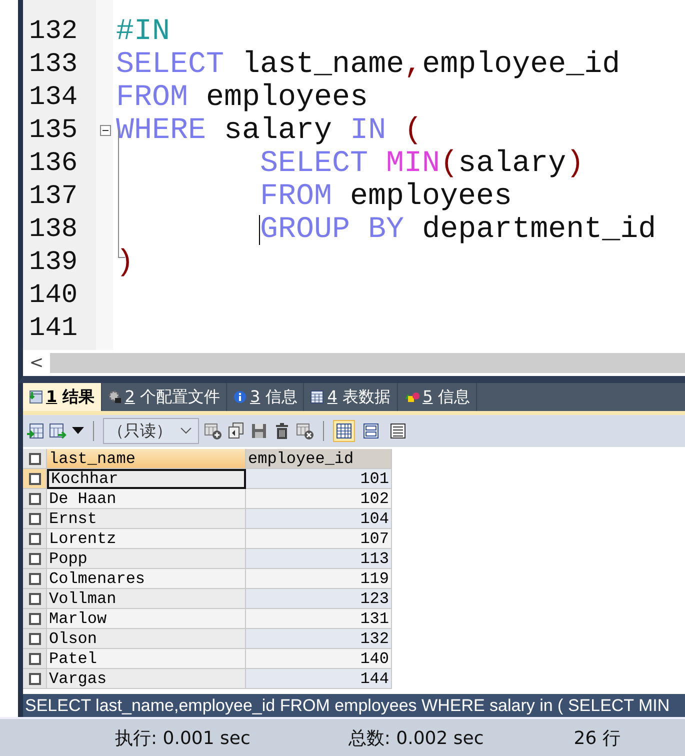  I want to click on code-token: IN, so click(368, 131).